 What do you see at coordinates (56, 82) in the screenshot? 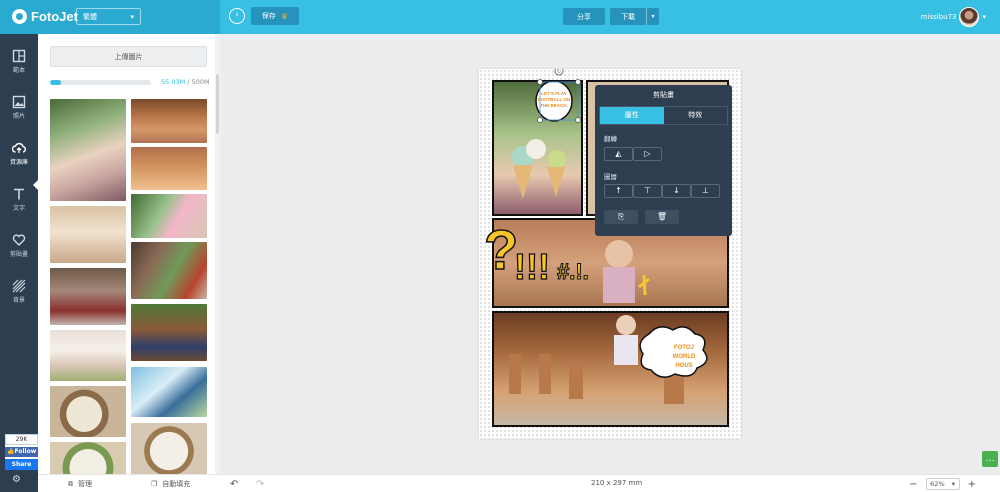
I see `storage-progress-fill` at bounding box center [56, 82].